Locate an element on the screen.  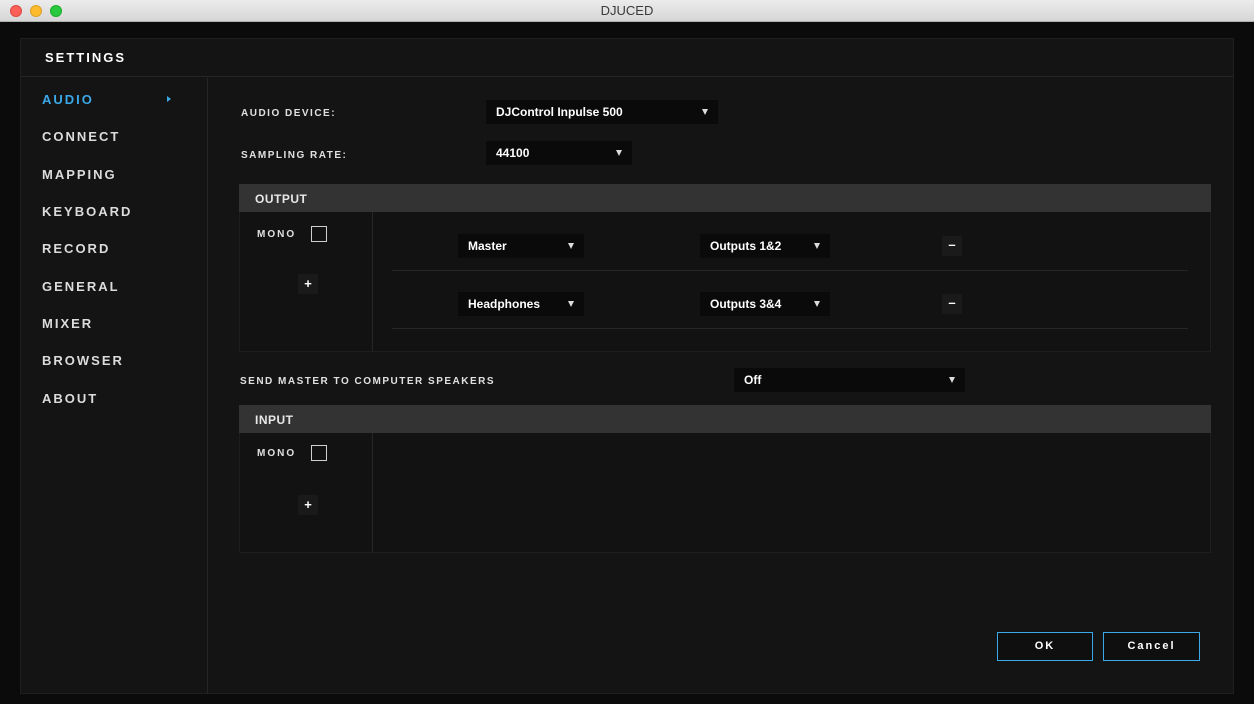
send-master-label: SEND MASTER TO COMPUTER SPEAKERS is located at coordinates (368, 381).